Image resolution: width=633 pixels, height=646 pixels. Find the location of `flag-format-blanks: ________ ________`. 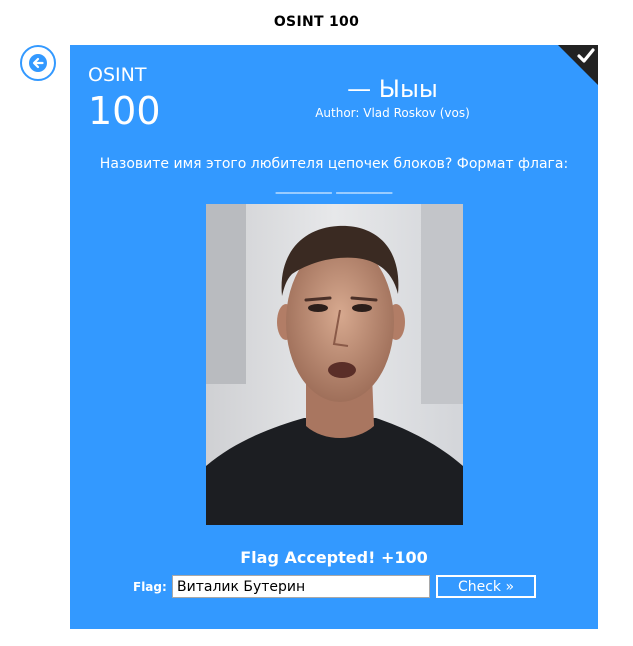

flag-format-blanks: ________ ________ is located at coordinates (334, 186).